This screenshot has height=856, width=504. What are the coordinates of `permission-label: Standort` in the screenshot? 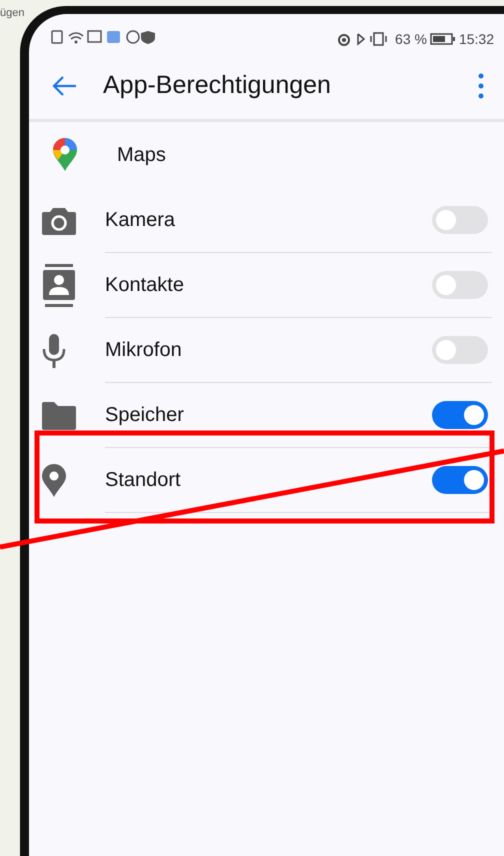 It's located at (143, 480).